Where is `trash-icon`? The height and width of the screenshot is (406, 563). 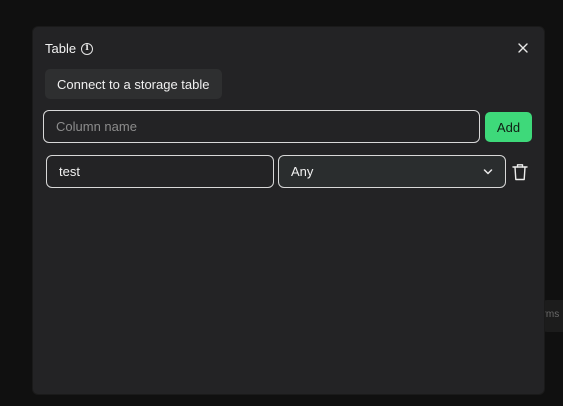
trash-icon is located at coordinates (520, 172).